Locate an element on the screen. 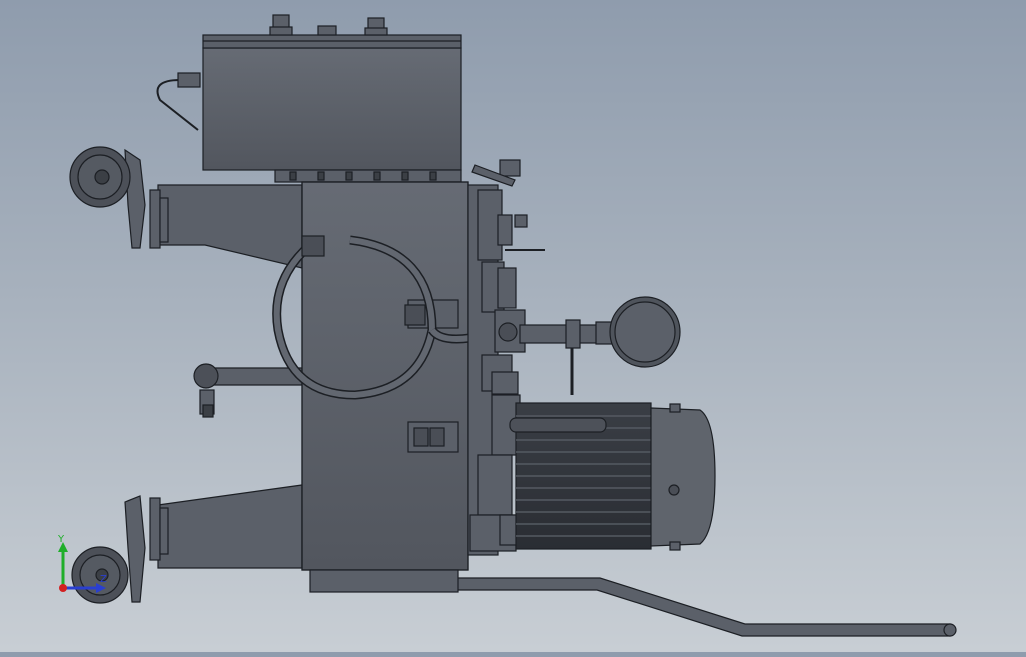 The image size is (1026, 657). upper-caster-arm is located at coordinates (230, 226).